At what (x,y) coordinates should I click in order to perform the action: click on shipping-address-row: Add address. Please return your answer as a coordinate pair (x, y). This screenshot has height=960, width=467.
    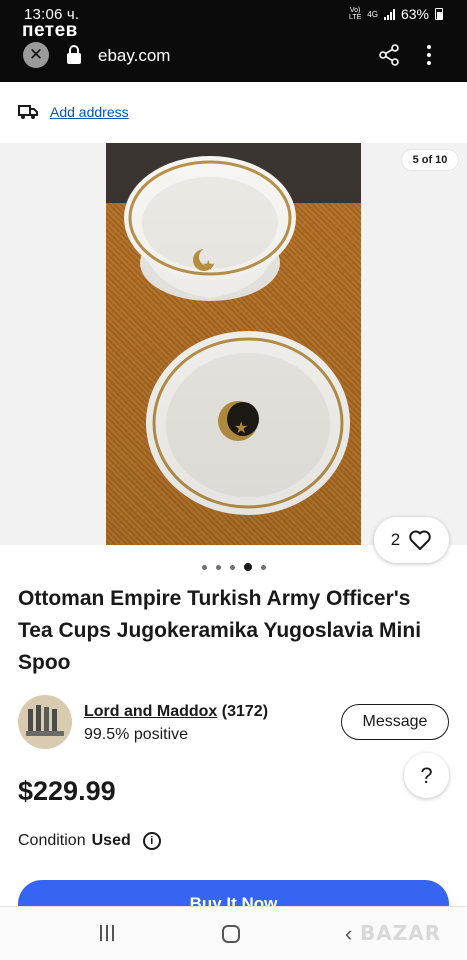
    Looking at the image, I should click on (233, 112).